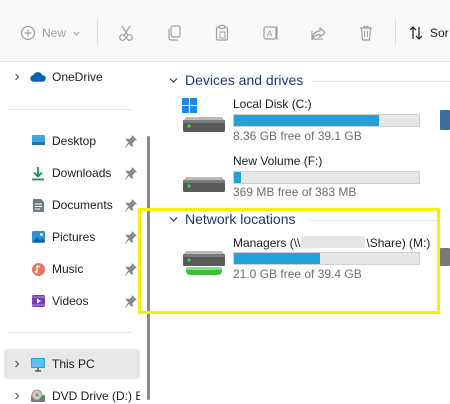  Describe the element at coordinates (96, 396) in the screenshot. I see `nav-item-label: DVD Drive (D:) E` at that location.